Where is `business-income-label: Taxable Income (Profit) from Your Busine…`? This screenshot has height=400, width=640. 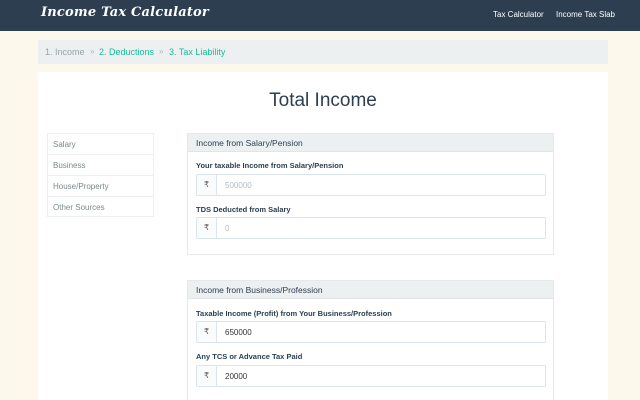
business-income-label: Taxable Income (Profit) from Your Busine… is located at coordinates (294, 313).